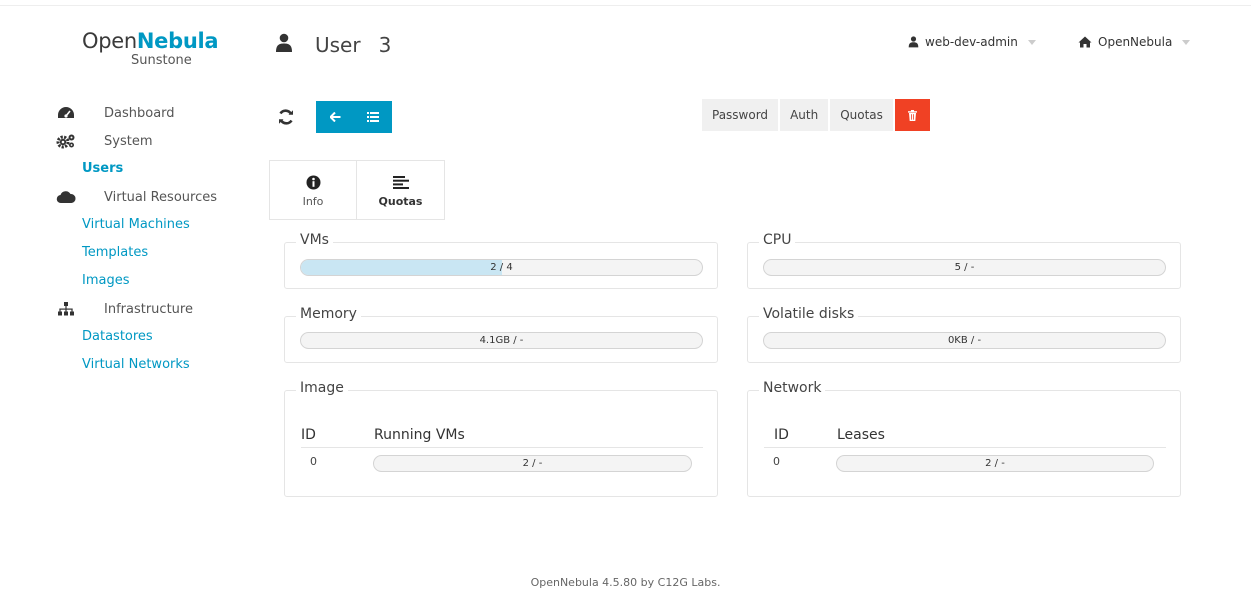 The image size is (1251, 592). I want to click on progress-text: 4.1GB / -, so click(501, 340).